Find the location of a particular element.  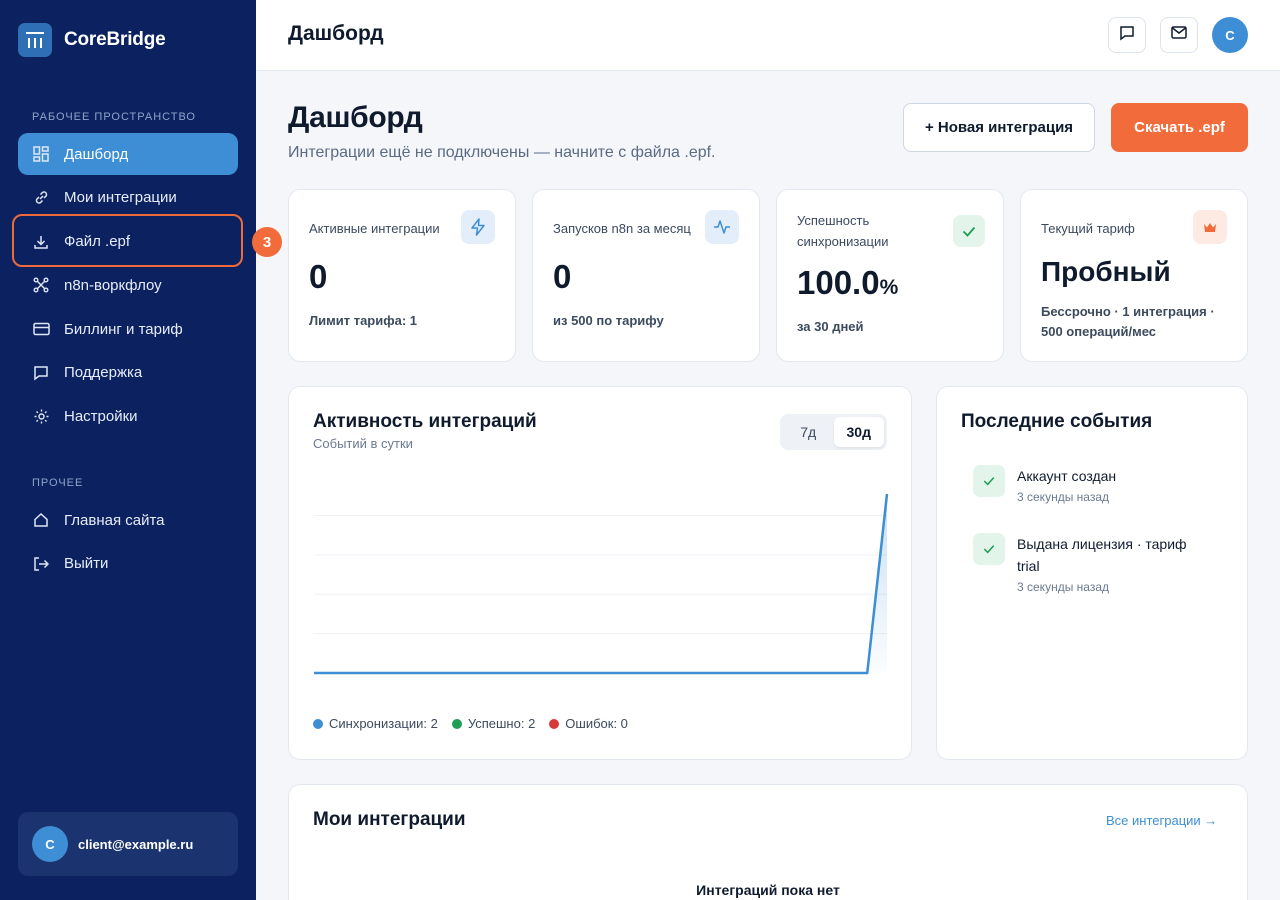

legend-label: Ошибок: 0 is located at coordinates (596, 723).